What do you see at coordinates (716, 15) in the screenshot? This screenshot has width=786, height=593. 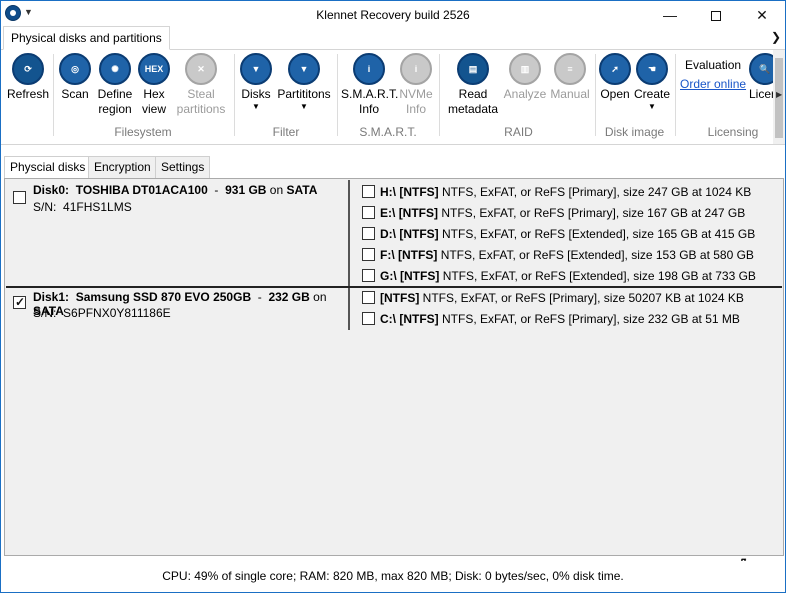 I see `maximize-button` at bounding box center [716, 15].